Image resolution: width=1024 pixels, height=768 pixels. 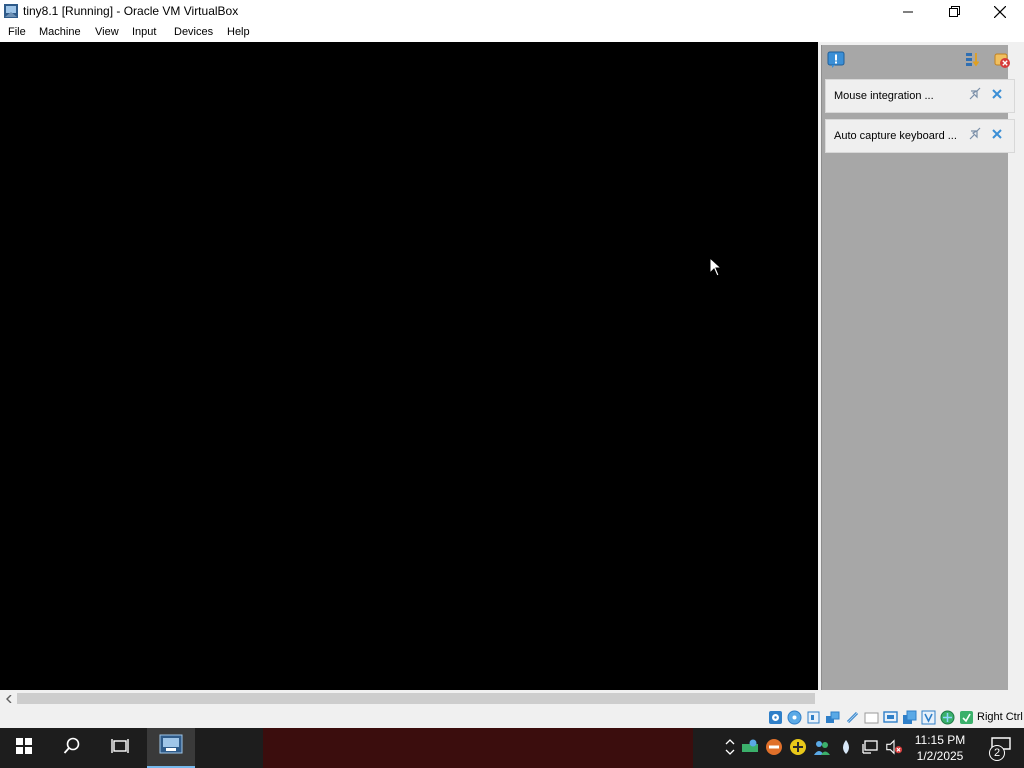 I want to click on usb-icon, so click(x=852, y=717).